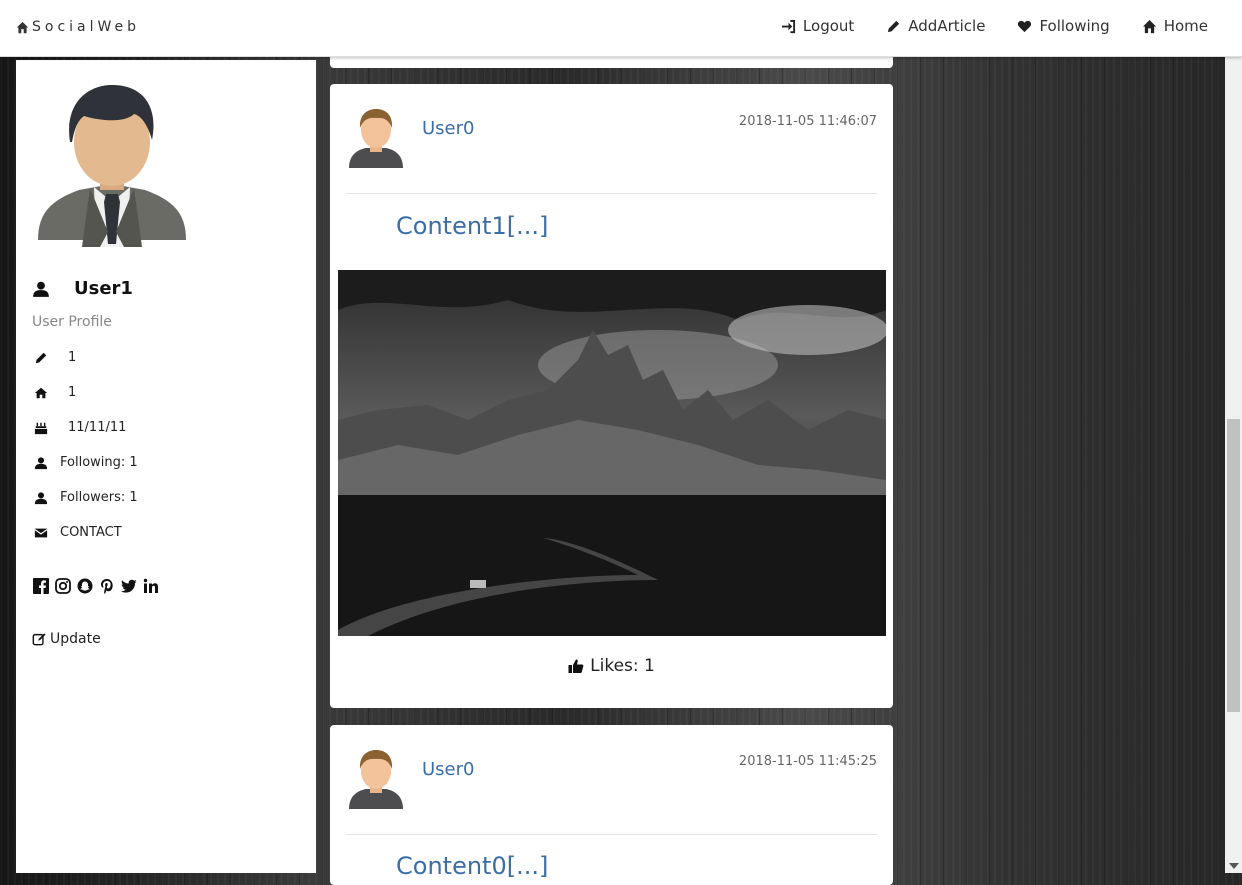  I want to click on post-content-link: Content1[...], so click(472, 226).